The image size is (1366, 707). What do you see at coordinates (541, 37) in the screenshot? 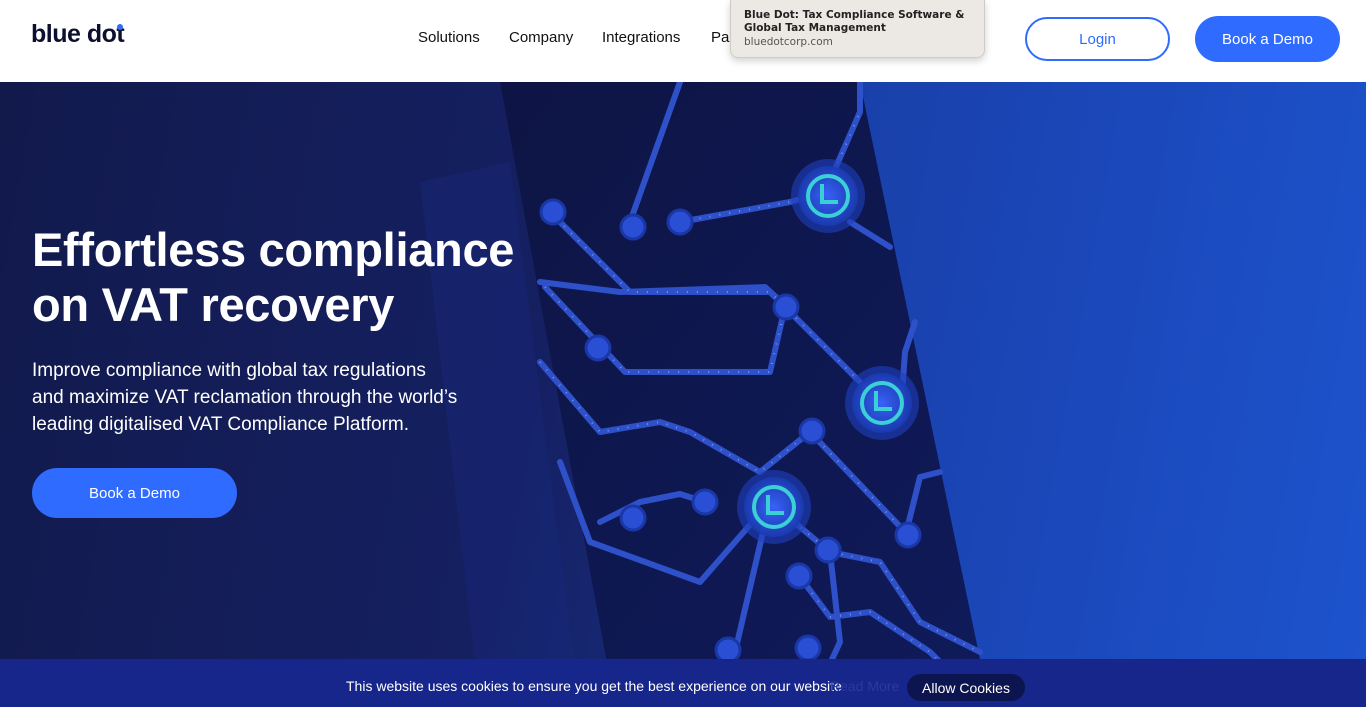
I see `nav-company: Company` at bounding box center [541, 37].